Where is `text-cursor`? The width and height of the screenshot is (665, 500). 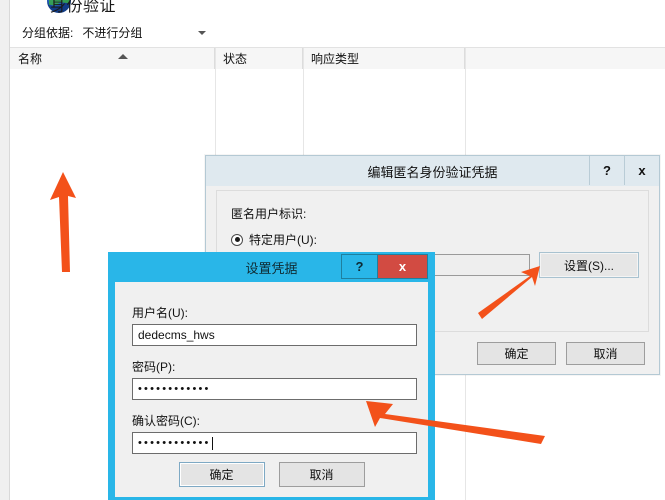 text-cursor is located at coordinates (212, 443).